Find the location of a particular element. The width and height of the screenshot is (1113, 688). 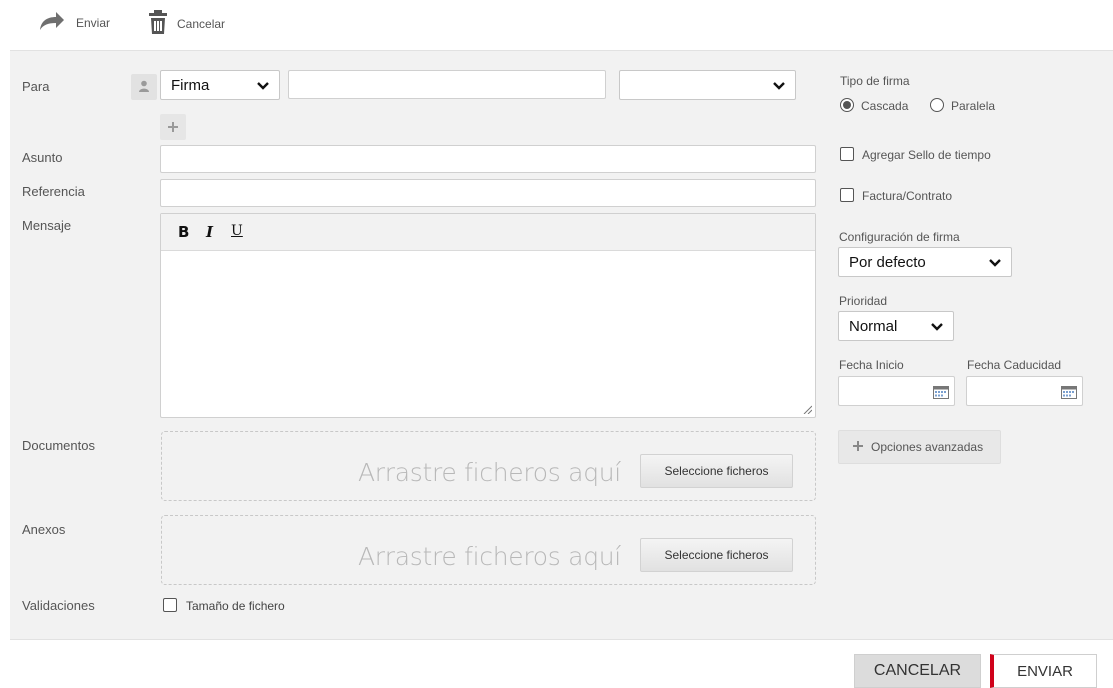

priority-label: Prioridad is located at coordinates (863, 301).